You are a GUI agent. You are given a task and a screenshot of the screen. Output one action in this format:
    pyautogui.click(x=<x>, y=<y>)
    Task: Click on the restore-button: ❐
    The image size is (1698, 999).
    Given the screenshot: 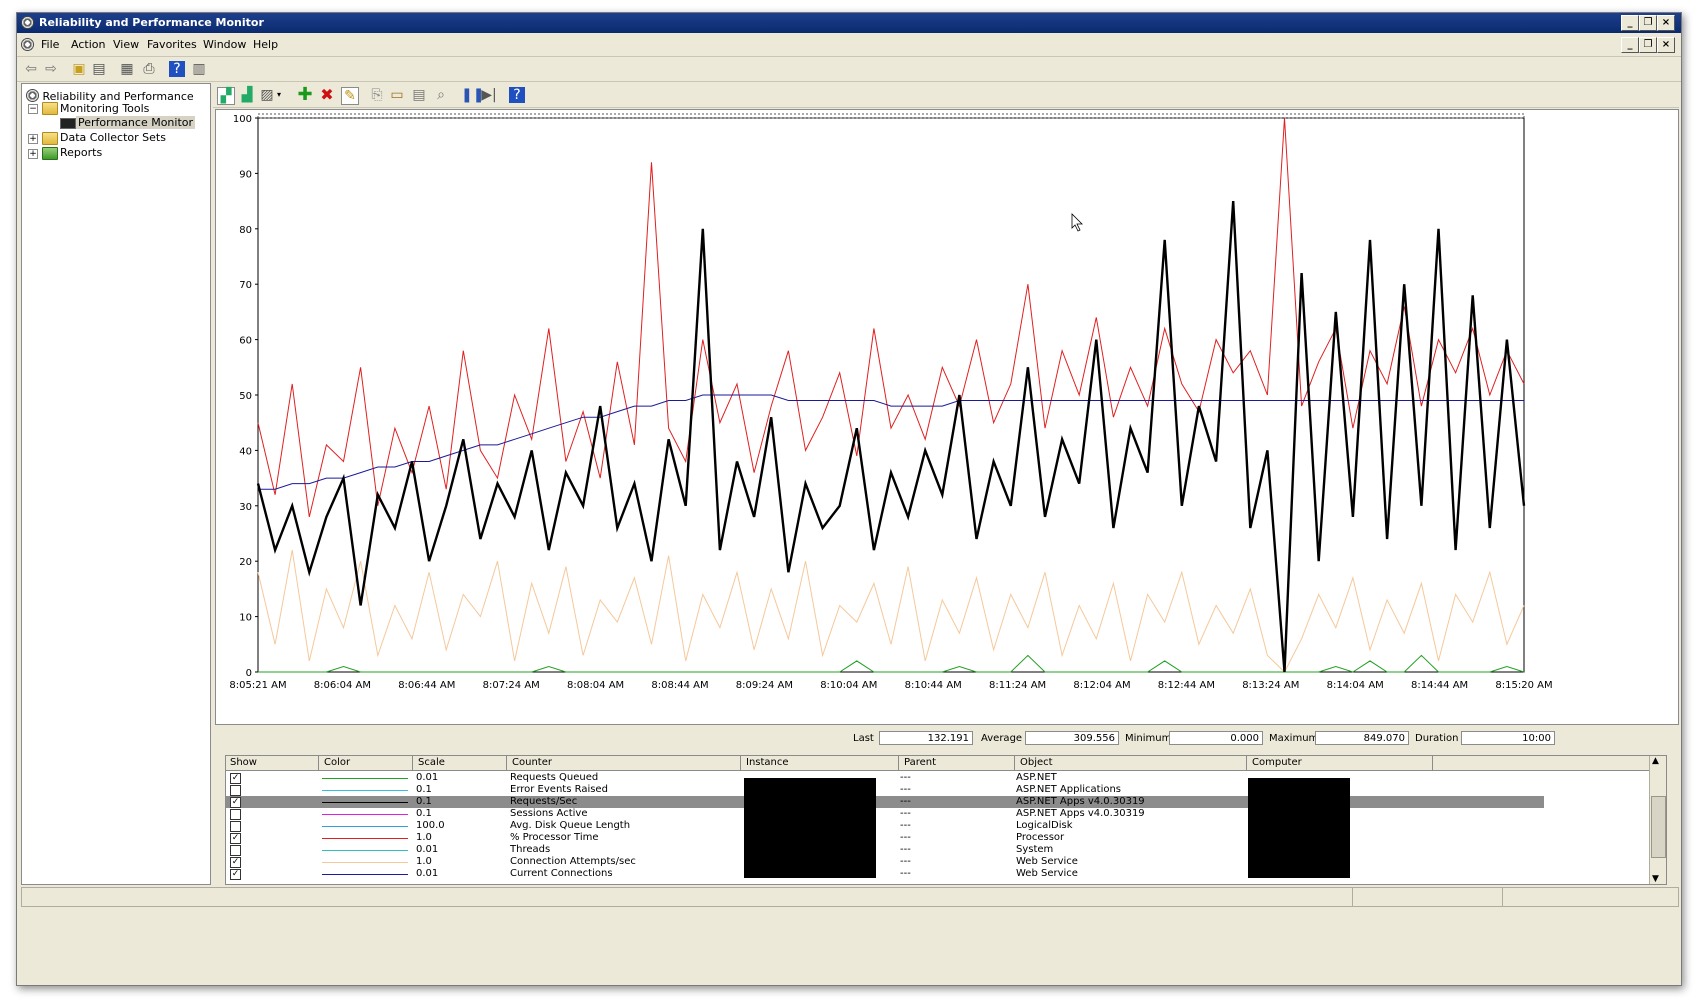 What is the action you would take?
    pyautogui.click(x=1648, y=23)
    